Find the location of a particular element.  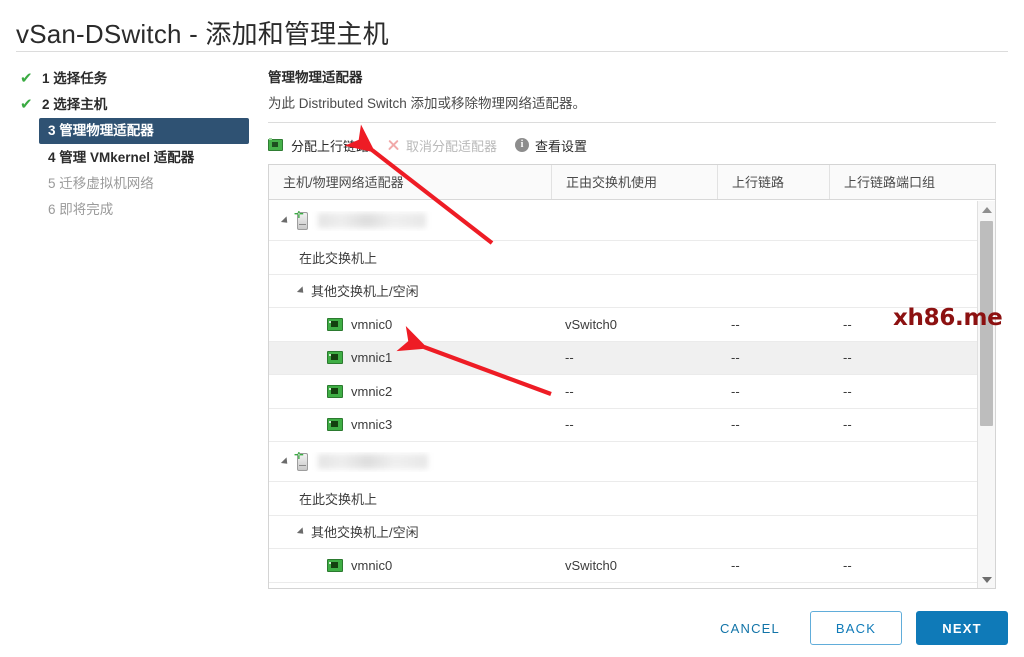

next-button: NEXT is located at coordinates (962, 628).